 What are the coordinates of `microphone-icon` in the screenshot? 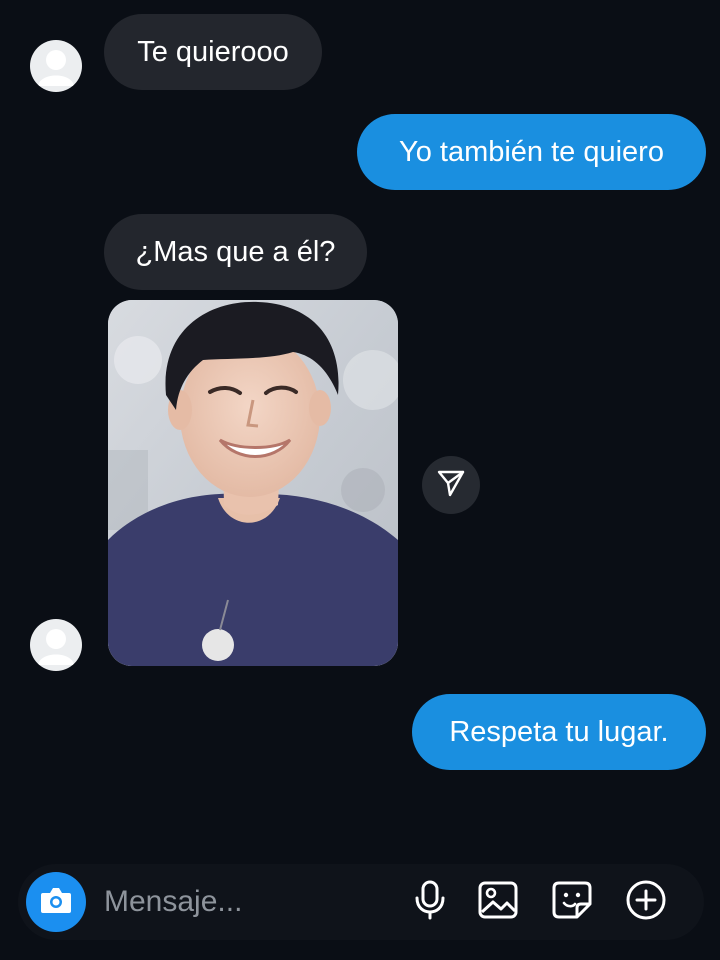 It's located at (430, 902).